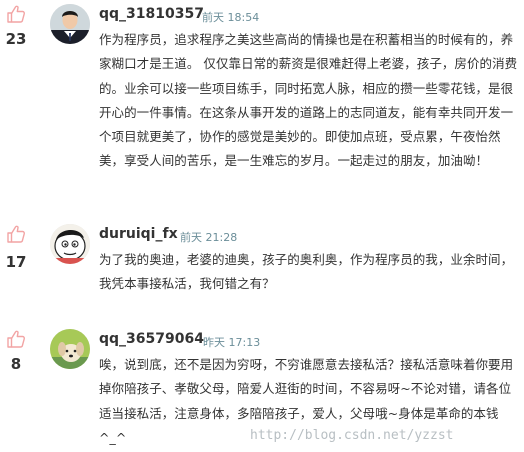  I want to click on vote-count: 8, so click(16, 364).